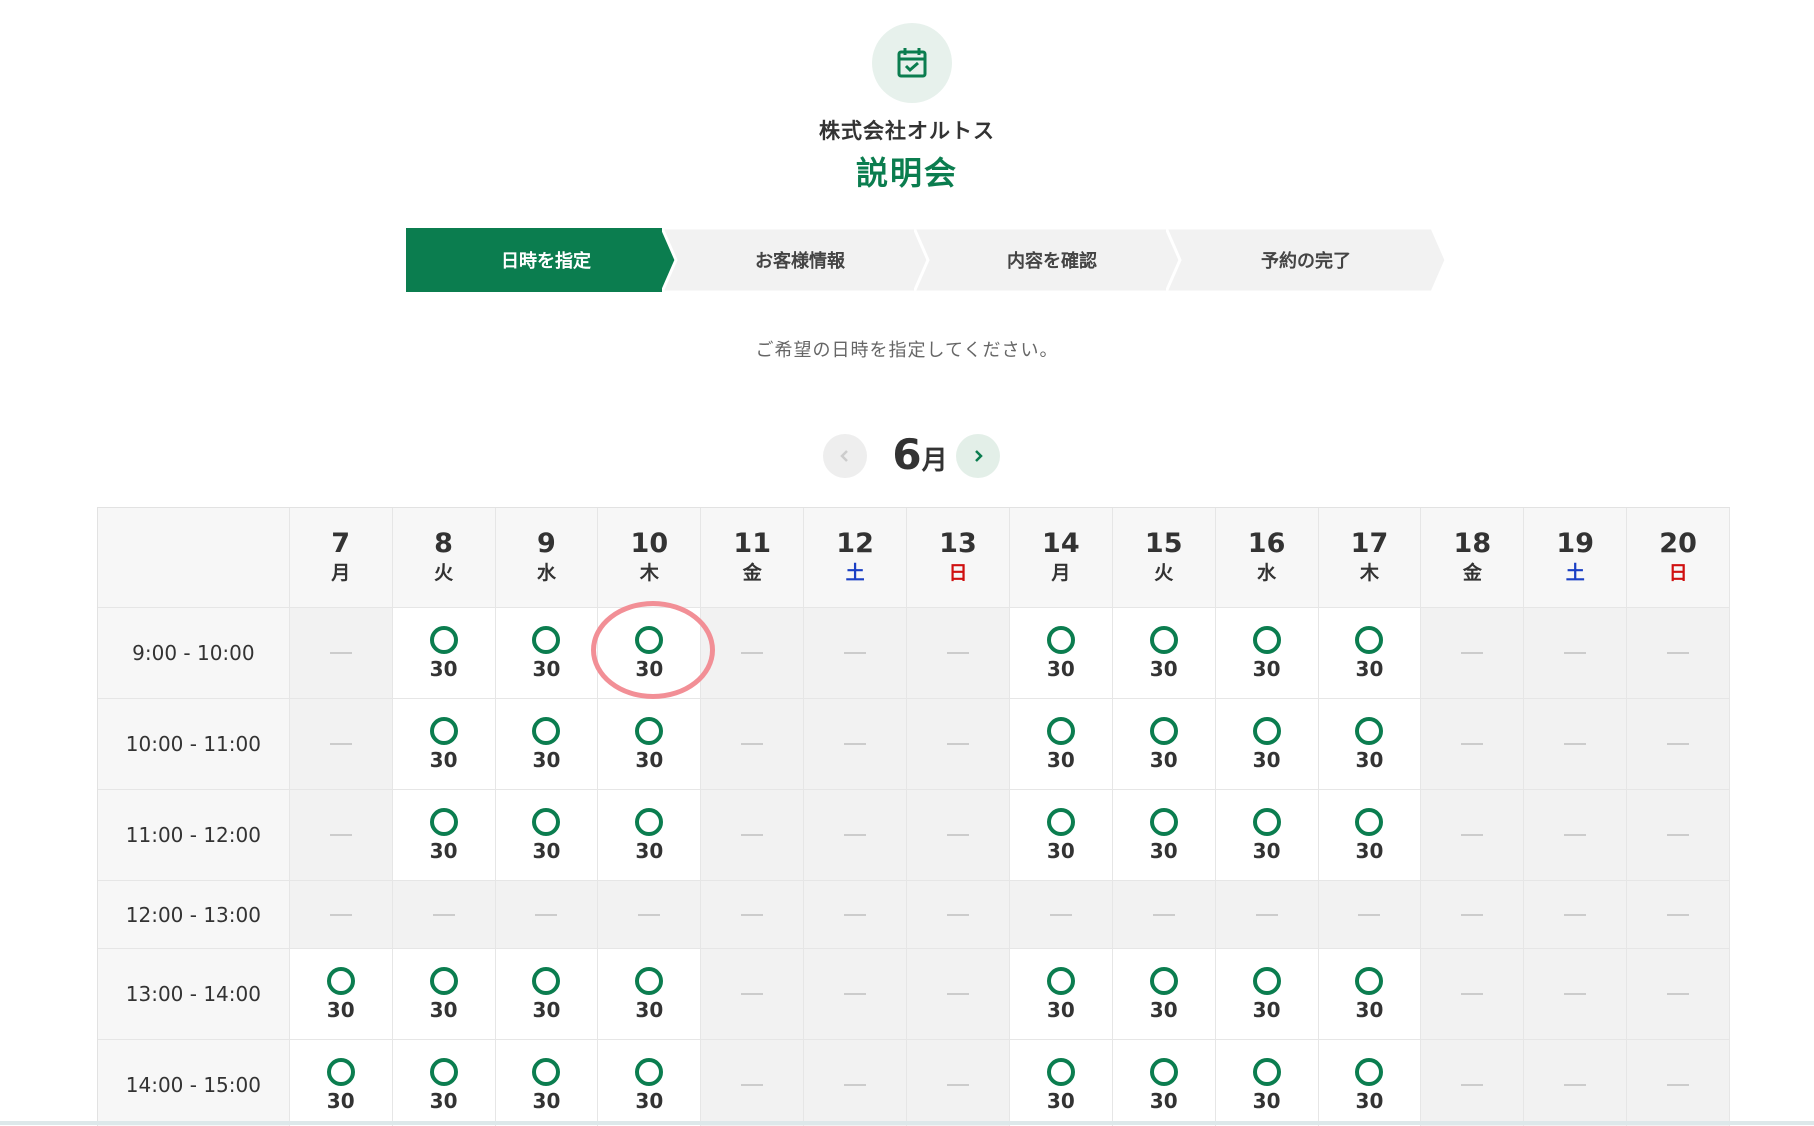  I want to click on day-header: 13 日, so click(958, 558).